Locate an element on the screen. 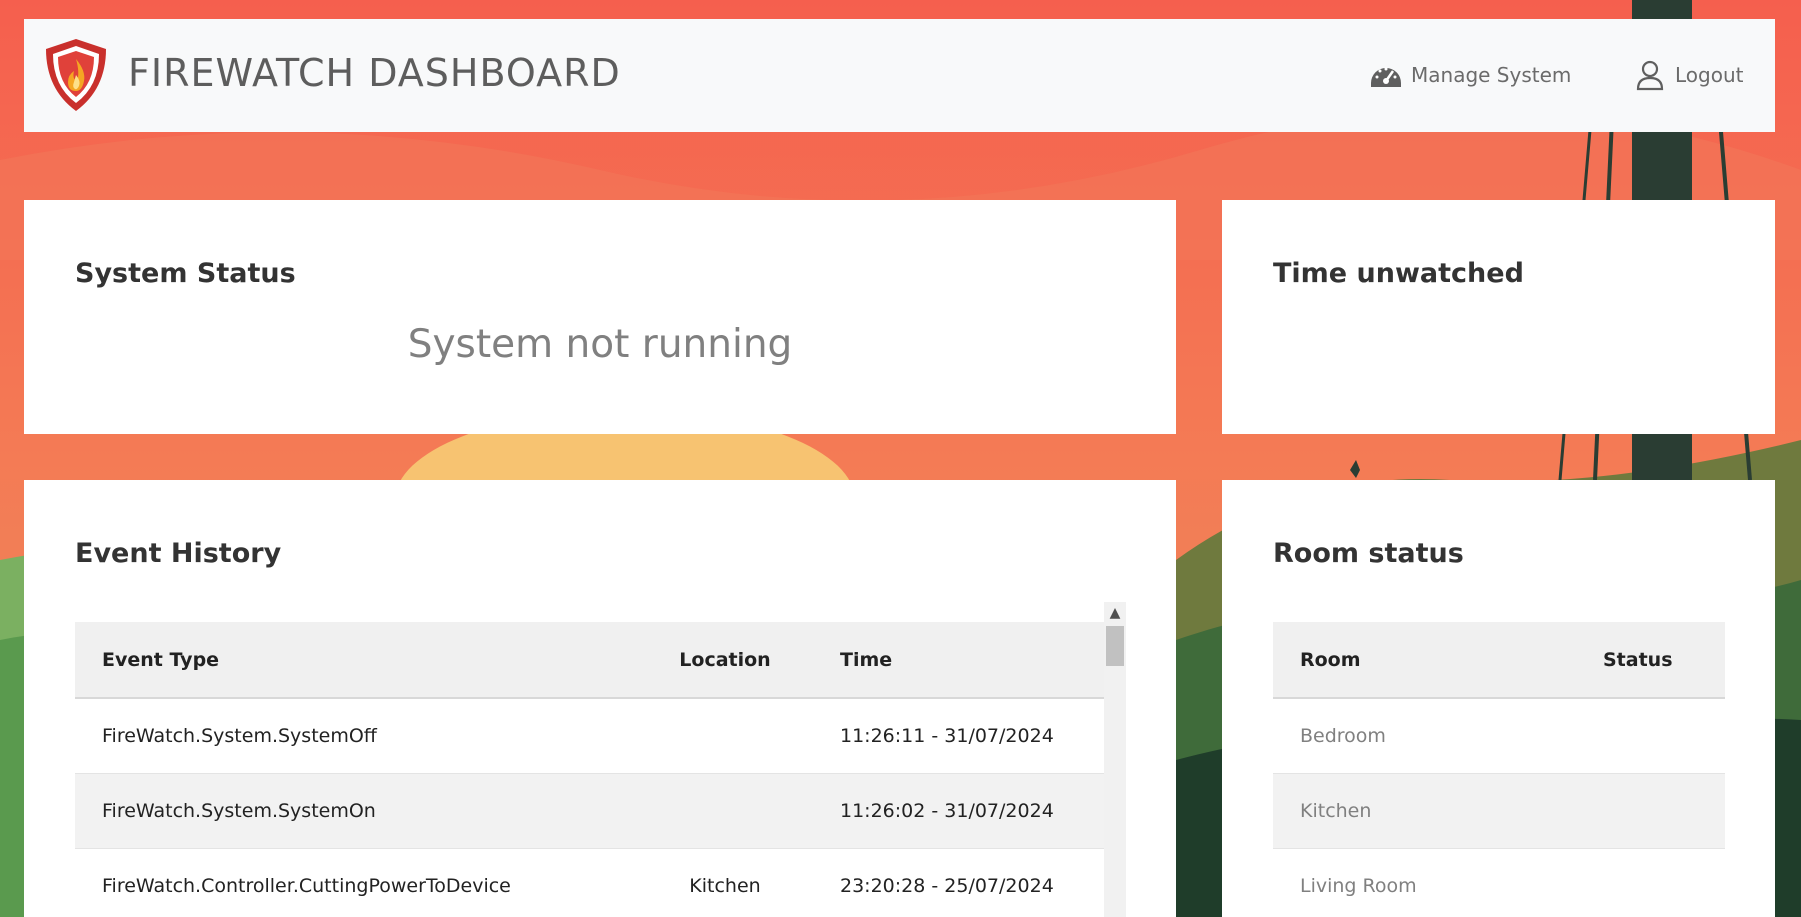 The height and width of the screenshot is (917, 1801). table-header-row: Room Status is located at coordinates (1499, 660).